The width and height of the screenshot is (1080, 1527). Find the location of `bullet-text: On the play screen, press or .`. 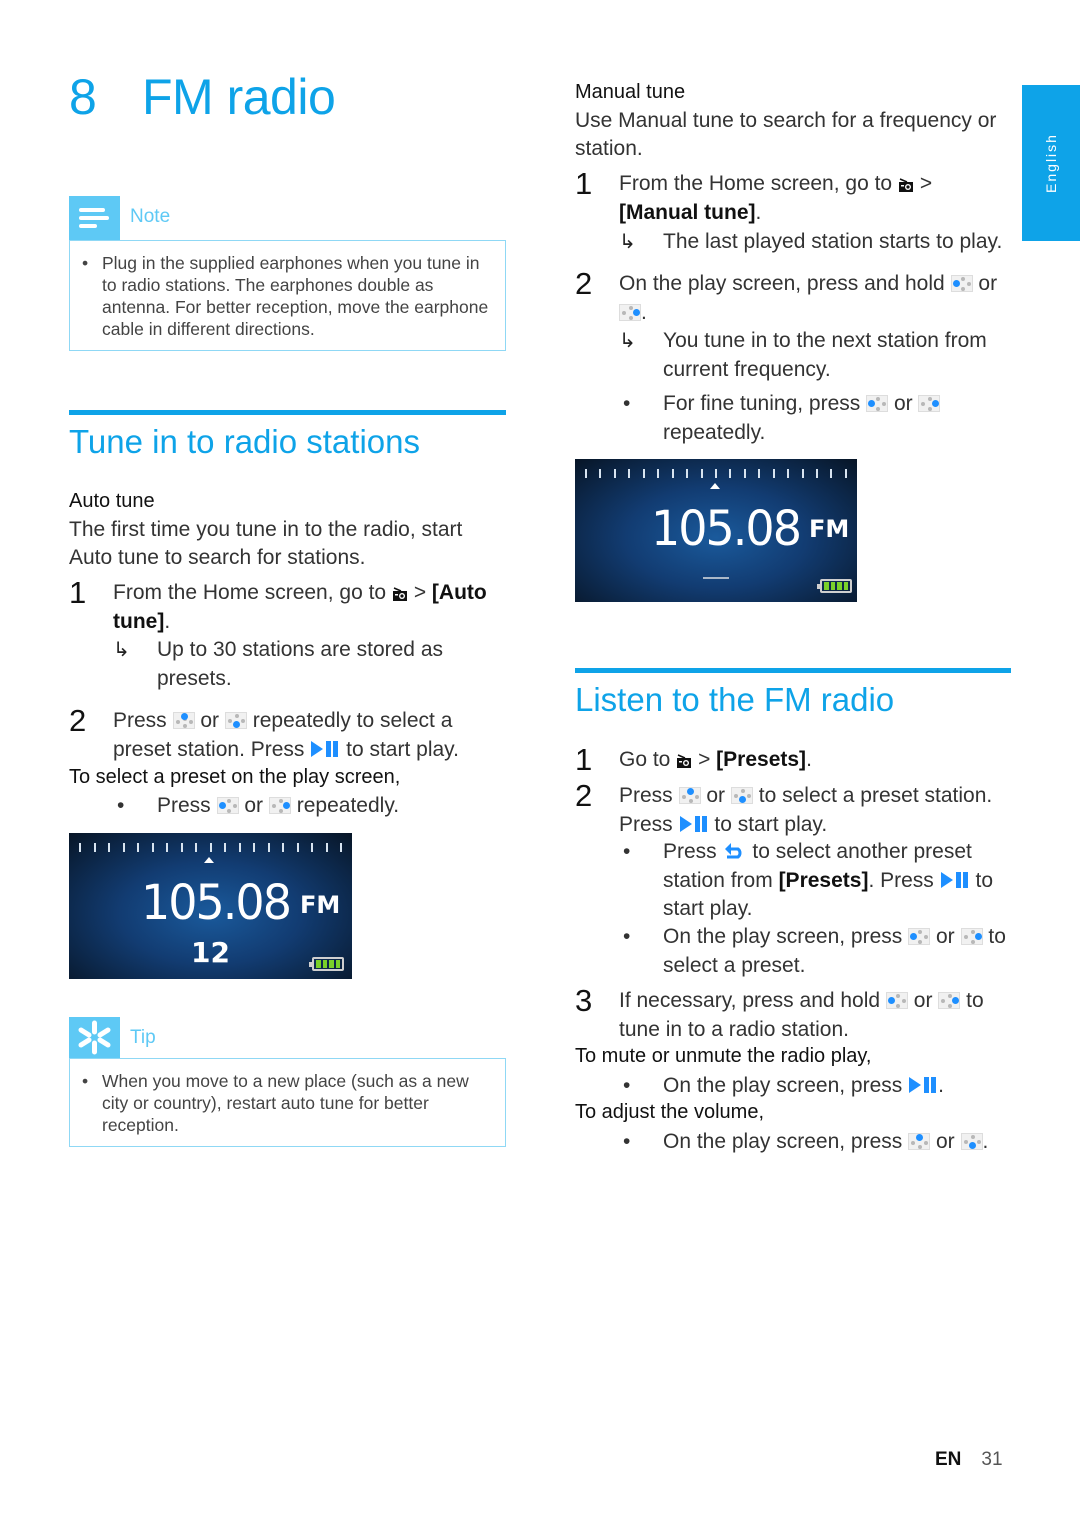

bullet-text: On the play screen, press or . is located at coordinates (825, 1142).